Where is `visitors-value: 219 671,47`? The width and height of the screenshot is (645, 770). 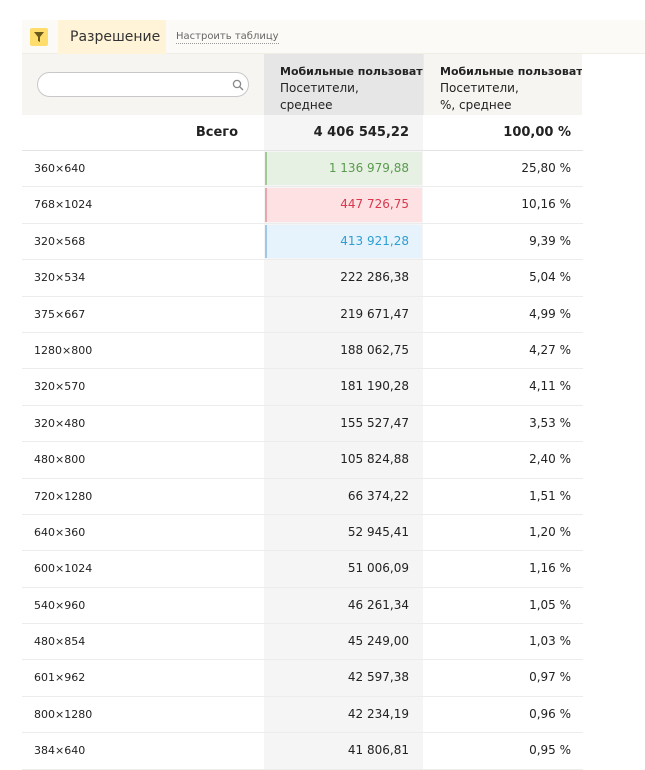 visitors-value: 219 671,47 is located at coordinates (374, 313).